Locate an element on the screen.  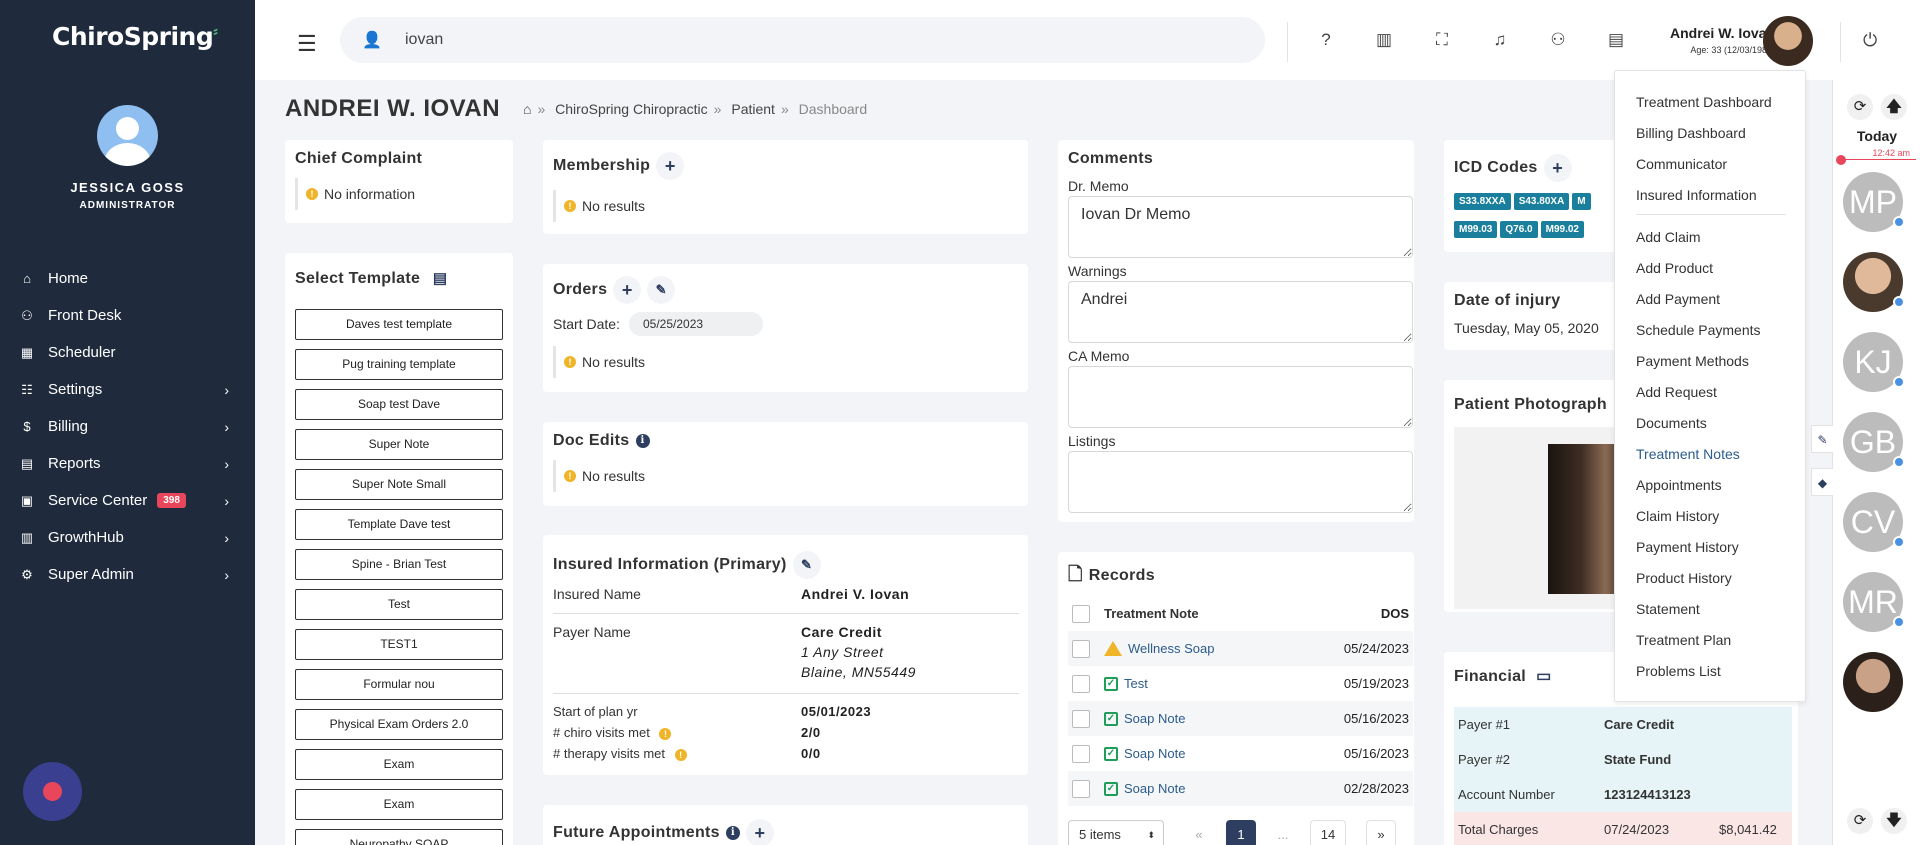
template-list-icon: ▤ is located at coordinates (440, 278).